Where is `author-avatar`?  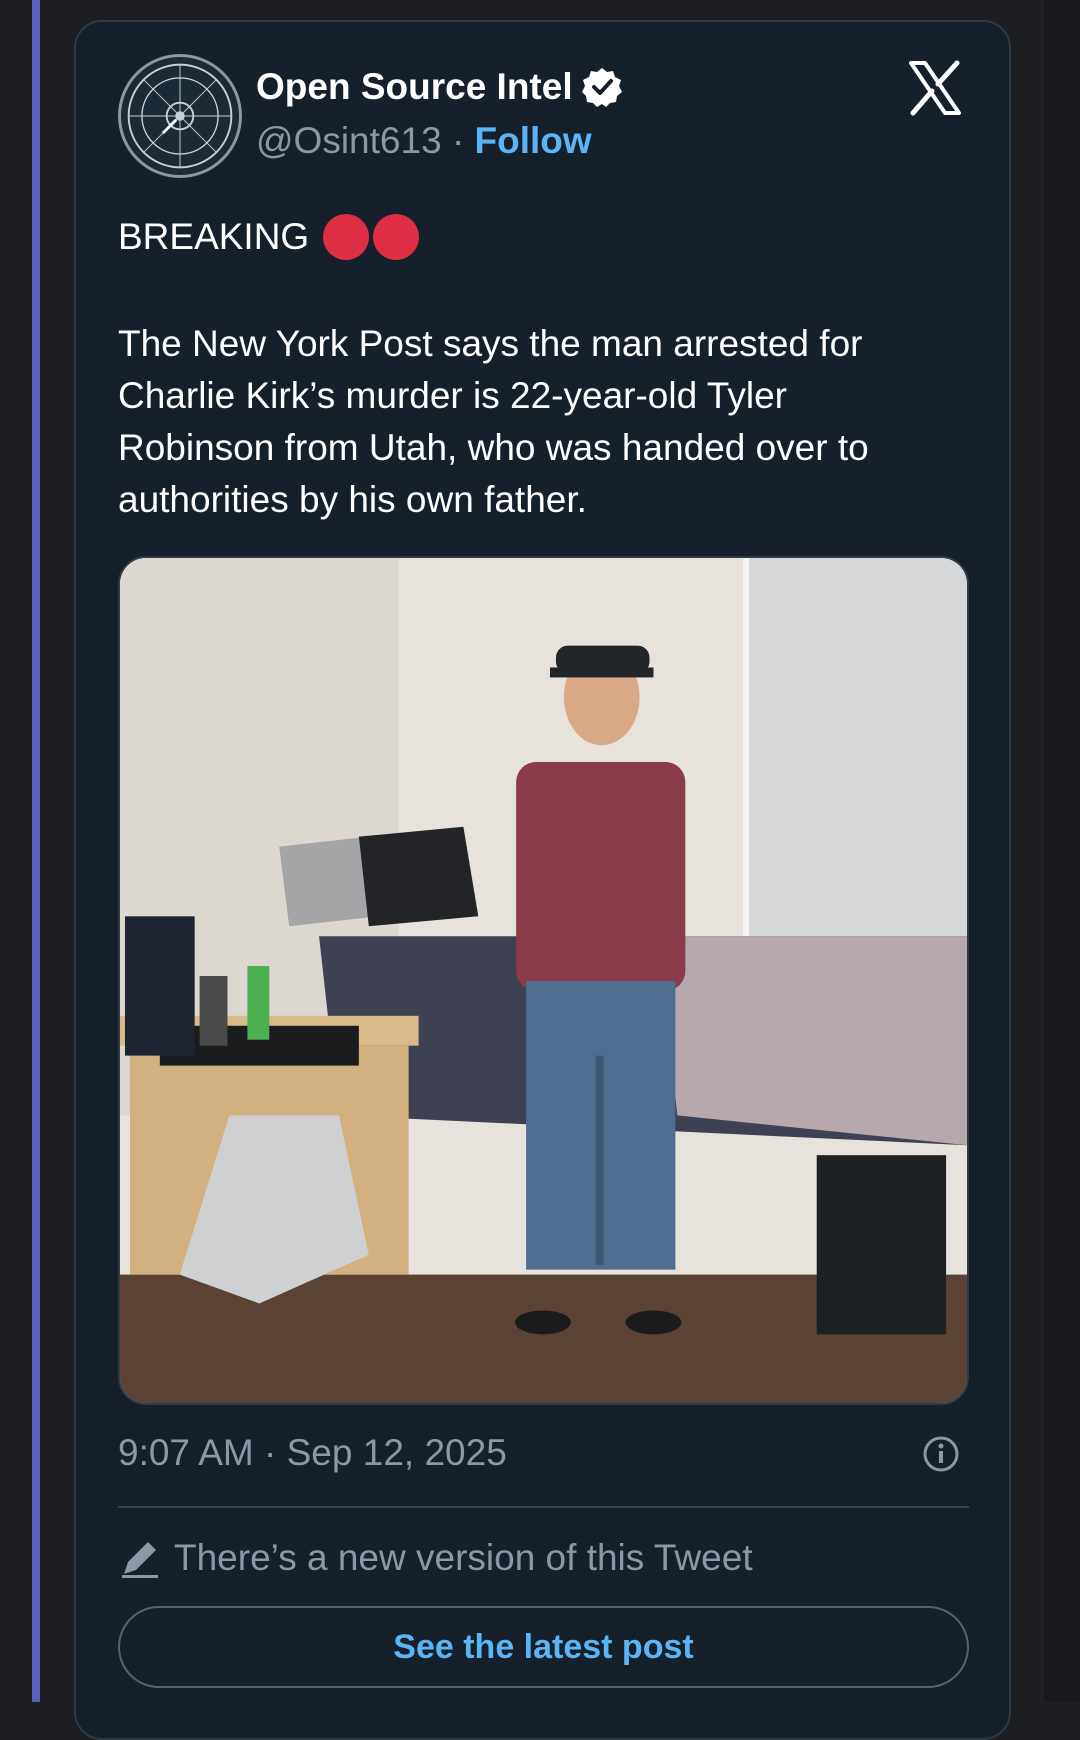 author-avatar is located at coordinates (180, 116).